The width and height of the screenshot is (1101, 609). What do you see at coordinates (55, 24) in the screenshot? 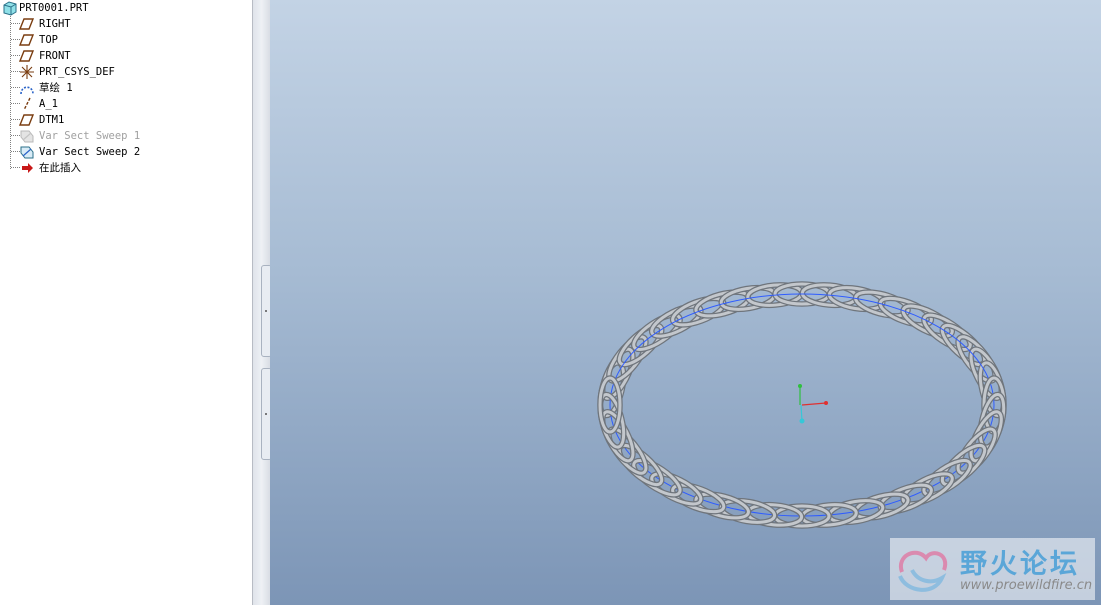
I see `tree-item-label: RIGHT` at bounding box center [55, 24].